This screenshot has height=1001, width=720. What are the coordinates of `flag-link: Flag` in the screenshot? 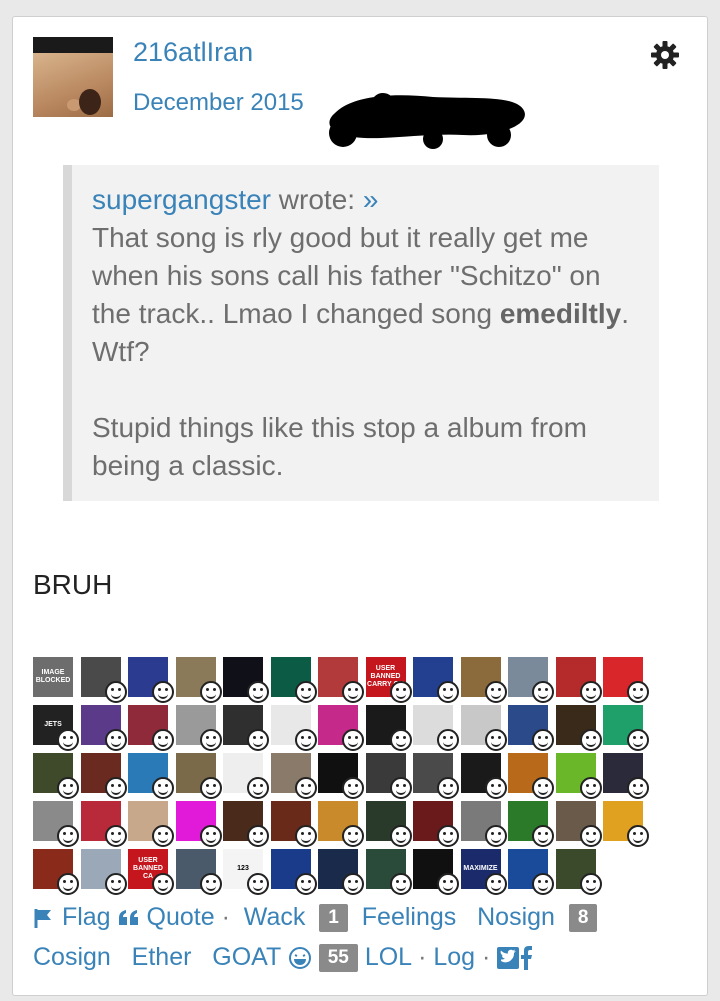 It's located at (72, 917).